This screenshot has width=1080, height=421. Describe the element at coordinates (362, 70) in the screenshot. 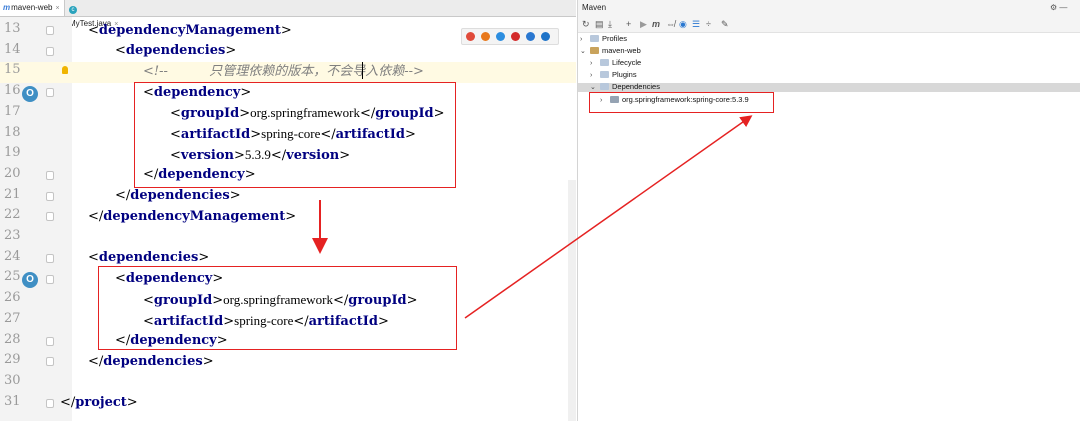

I see `text-caret` at that location.